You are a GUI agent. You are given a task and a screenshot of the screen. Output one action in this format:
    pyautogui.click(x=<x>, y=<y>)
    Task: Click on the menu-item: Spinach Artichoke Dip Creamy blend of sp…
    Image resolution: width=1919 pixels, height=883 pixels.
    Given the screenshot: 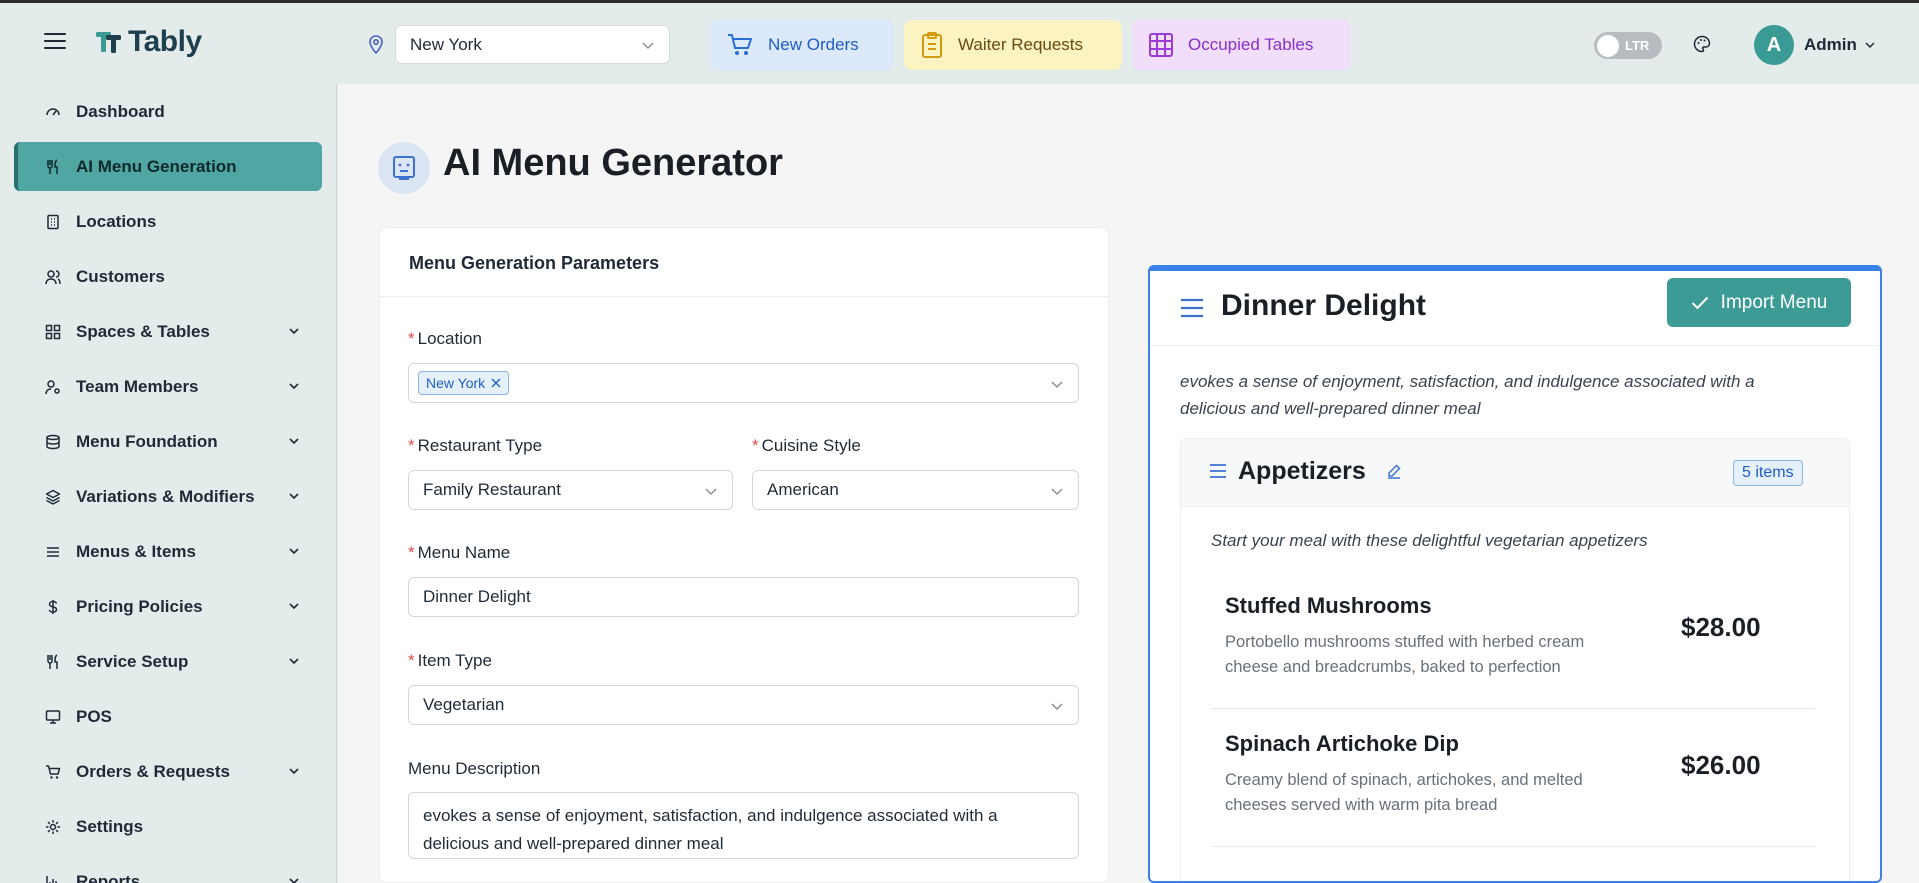 What is the action you would take?
    pyautogui.click(x=1513, y=778)
    